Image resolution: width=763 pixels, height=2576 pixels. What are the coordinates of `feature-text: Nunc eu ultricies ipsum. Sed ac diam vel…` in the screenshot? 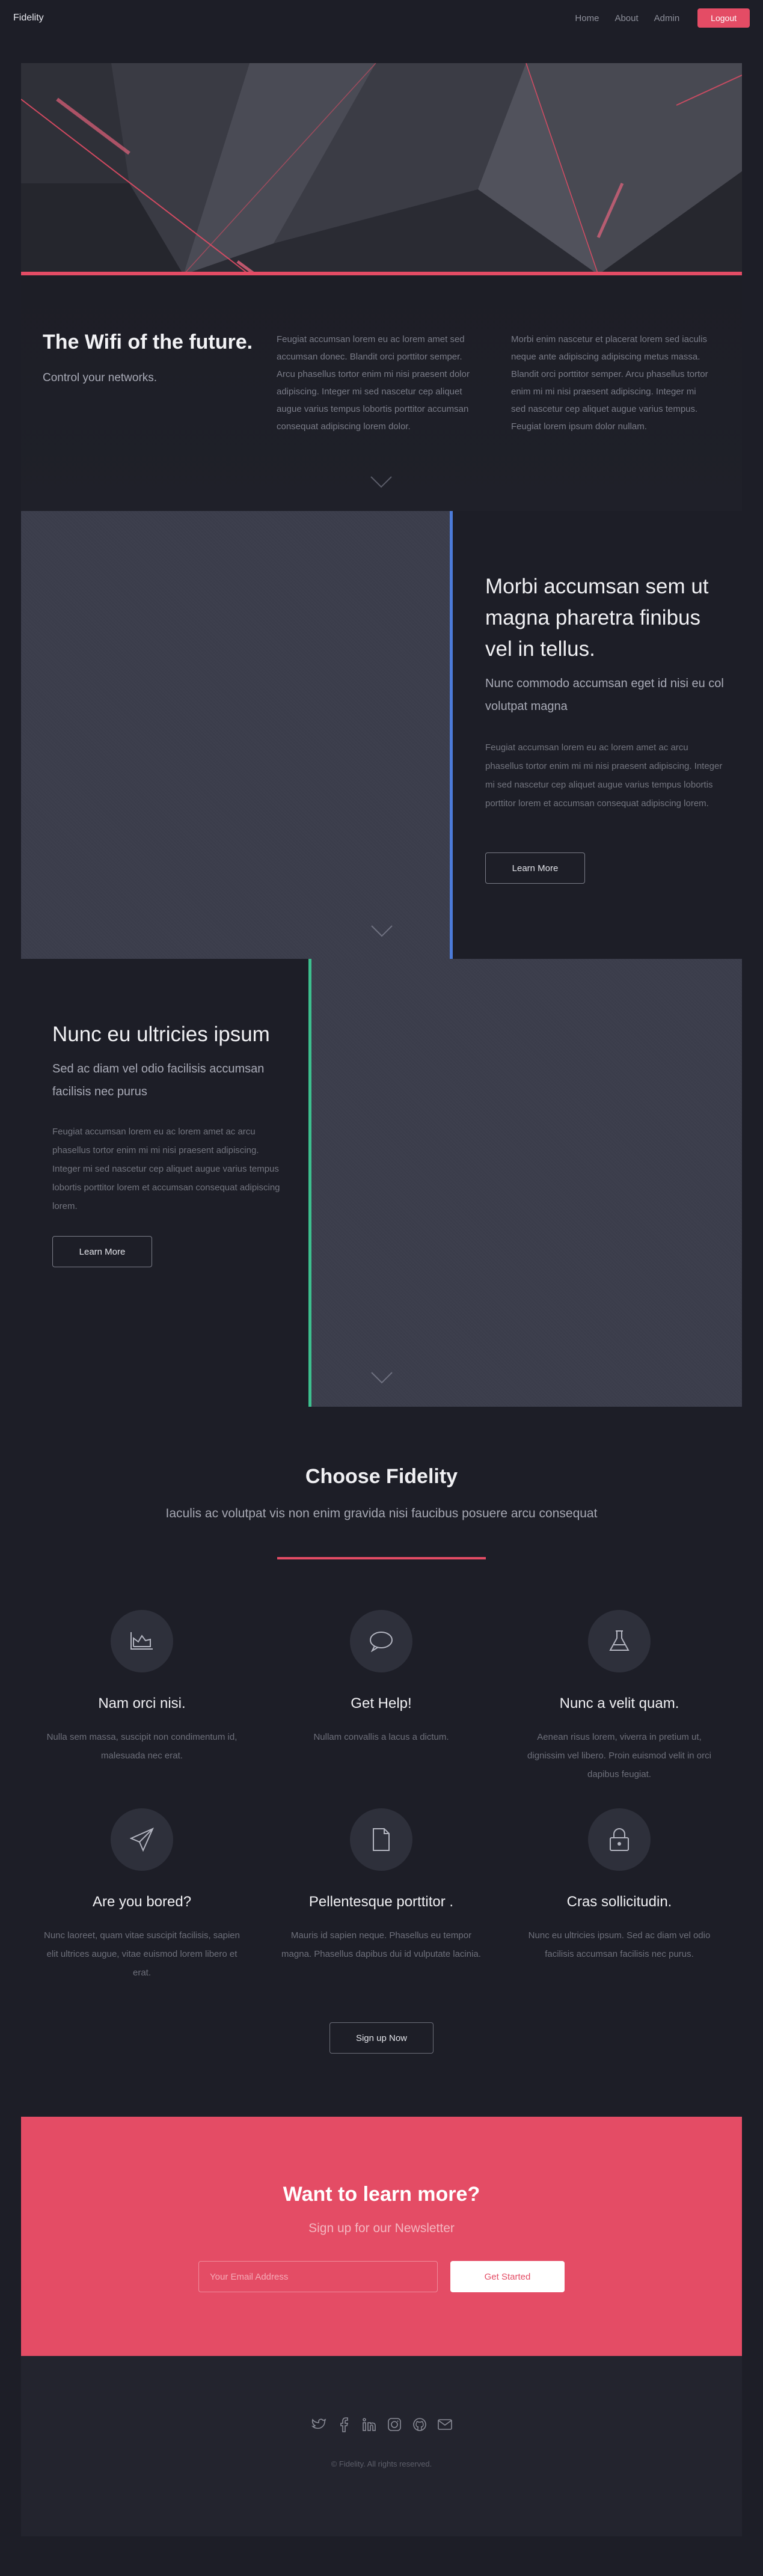 It's located at (619, 1944).